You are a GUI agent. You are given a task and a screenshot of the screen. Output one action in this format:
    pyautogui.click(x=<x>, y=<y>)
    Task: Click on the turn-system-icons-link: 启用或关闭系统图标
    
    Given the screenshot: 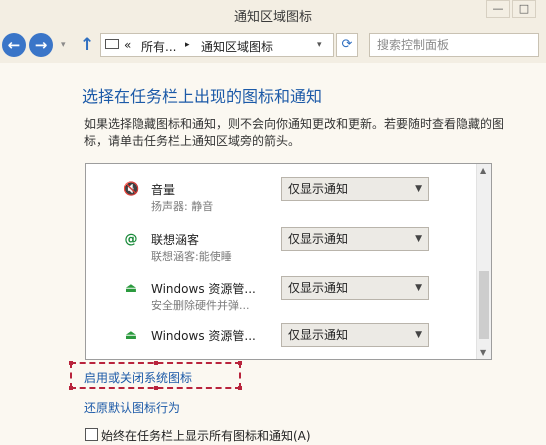 What is the action you would take?
    pyautogui.click(x=138, y=377)
    